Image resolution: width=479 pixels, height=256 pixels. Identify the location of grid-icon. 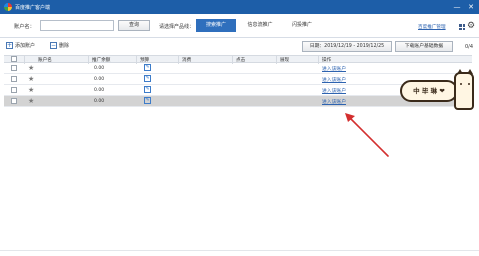
(462, 27).